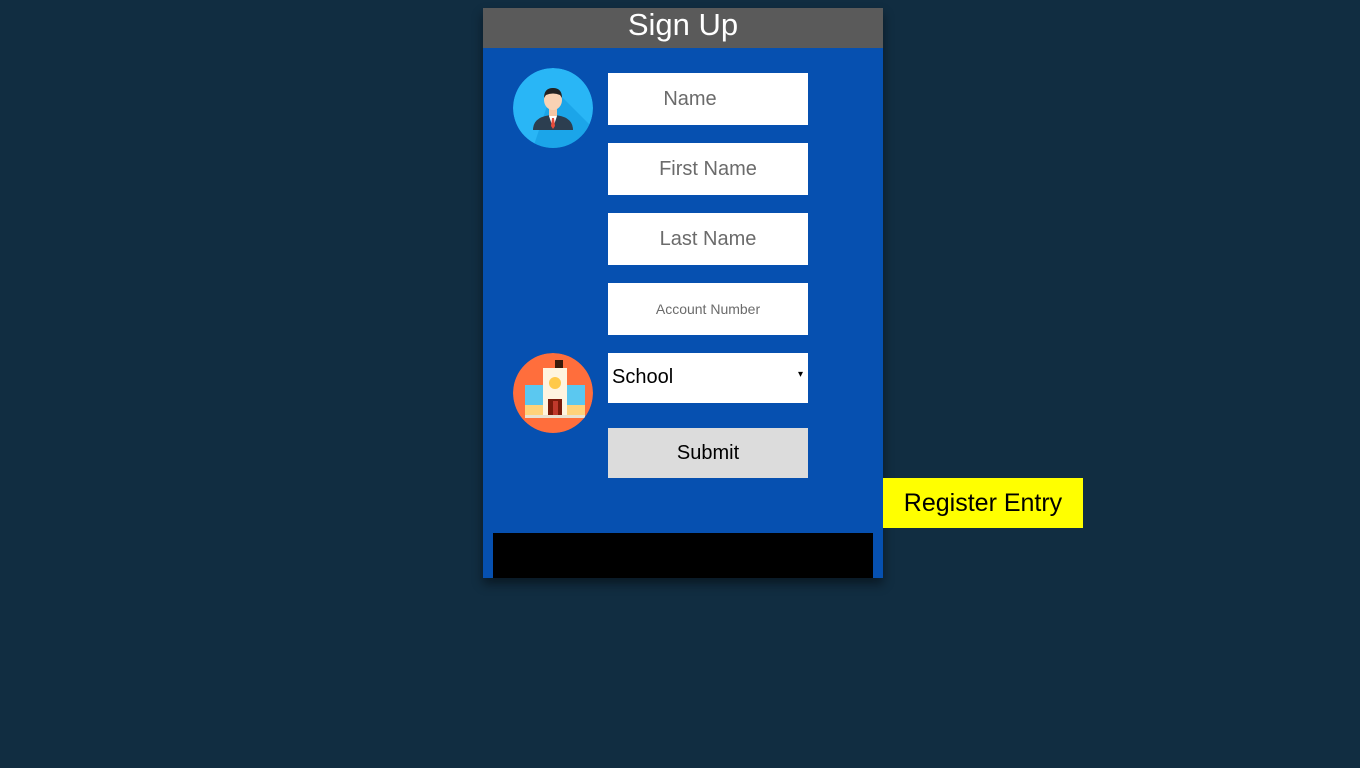  What do you see at coordinates (708, 309) in the screenshot?
I see `account-number-input` at bounding box center [708, 309].